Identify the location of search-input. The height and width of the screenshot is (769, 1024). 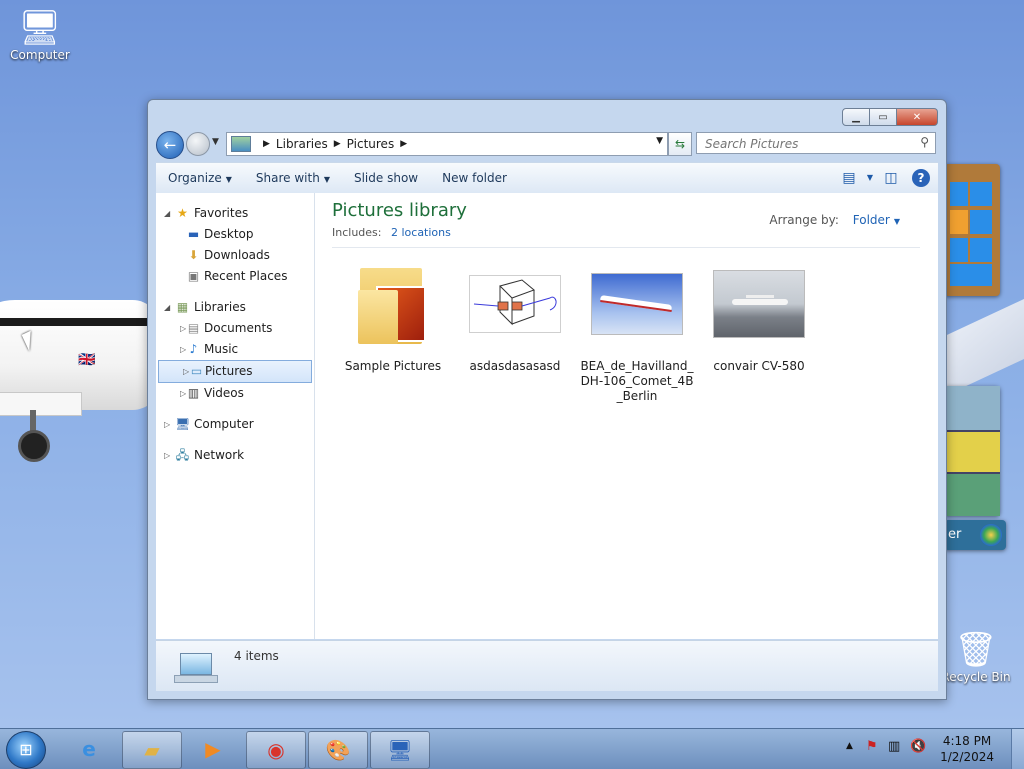
(805, 144).